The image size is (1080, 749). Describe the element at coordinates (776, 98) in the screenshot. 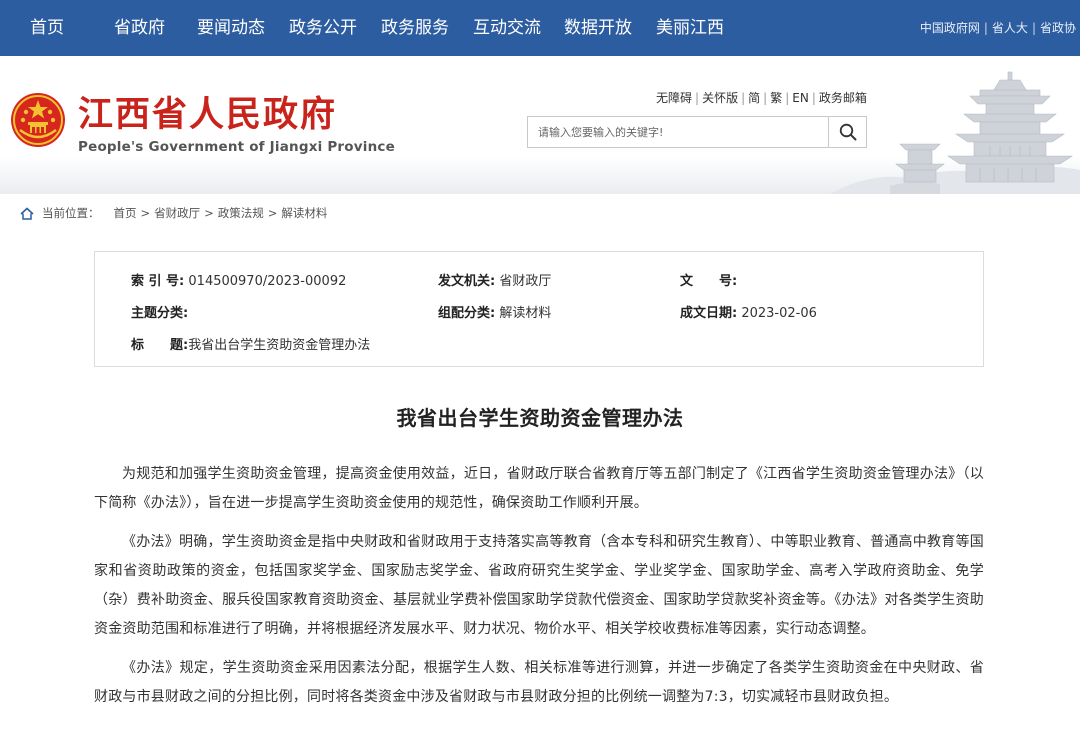

I see `link-traditional: 繁` at that location.